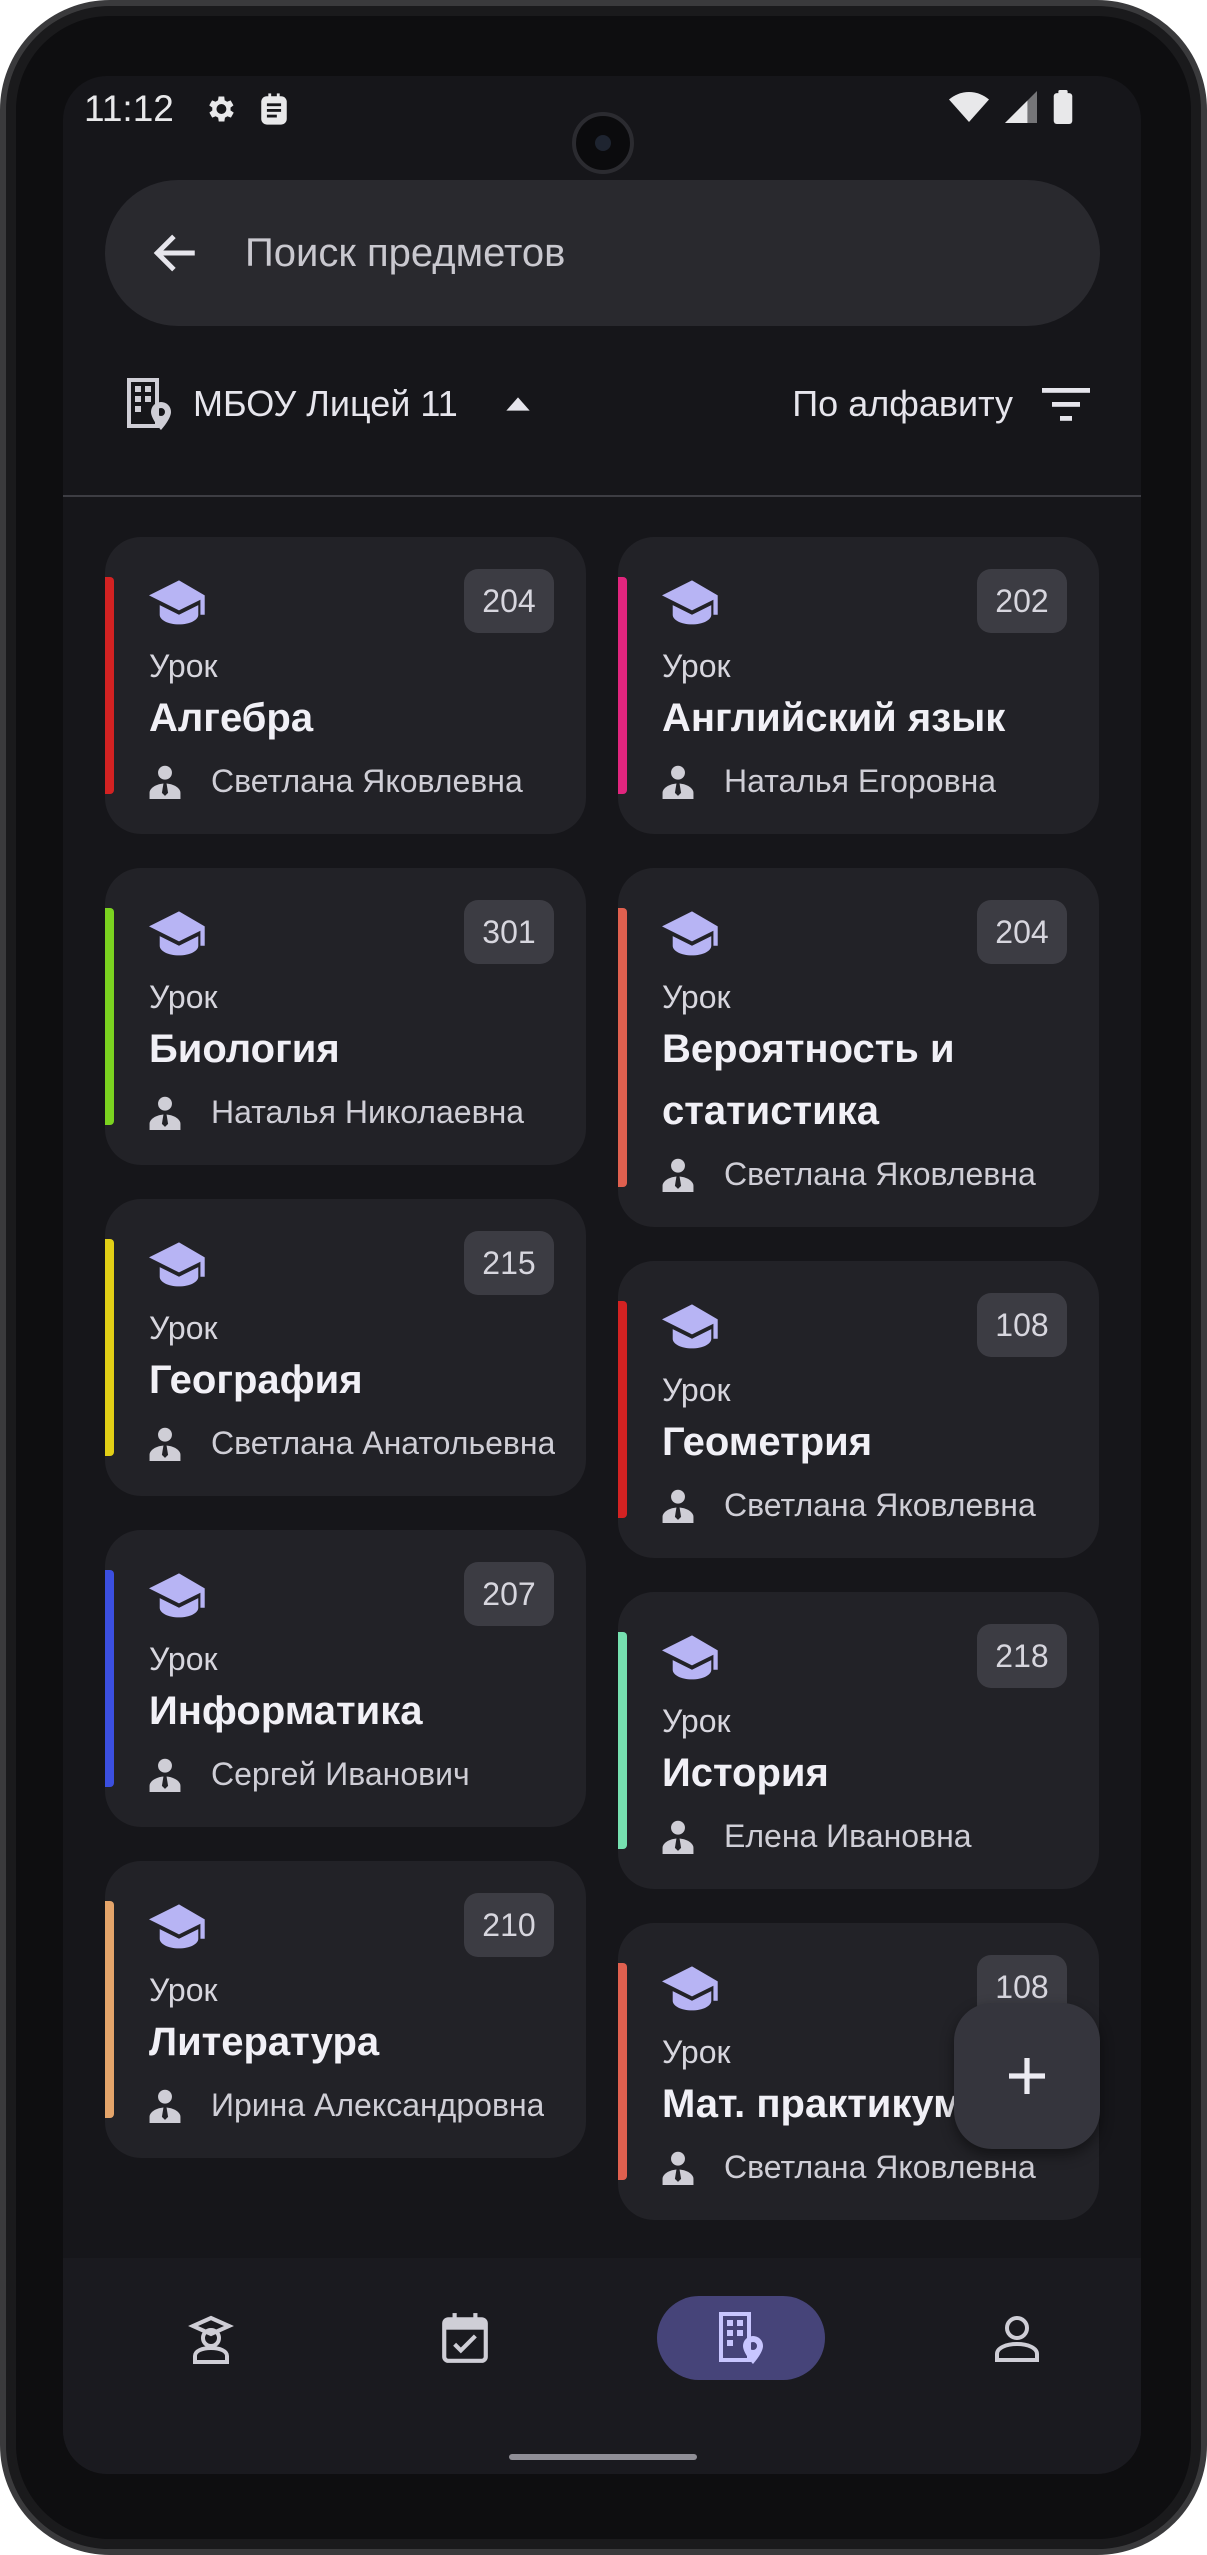 The height and width of the screenshot is (2555, 1207). What do you see at coordinates (509, 1263) in the screenshot?
I see `room-badge: 215` at bounding box center [509, 1263].